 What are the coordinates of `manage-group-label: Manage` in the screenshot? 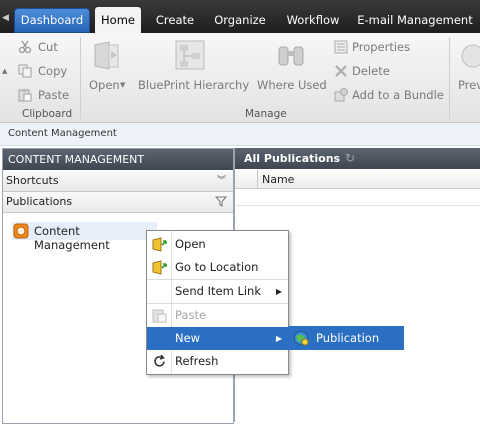 It's located at (266, 114).